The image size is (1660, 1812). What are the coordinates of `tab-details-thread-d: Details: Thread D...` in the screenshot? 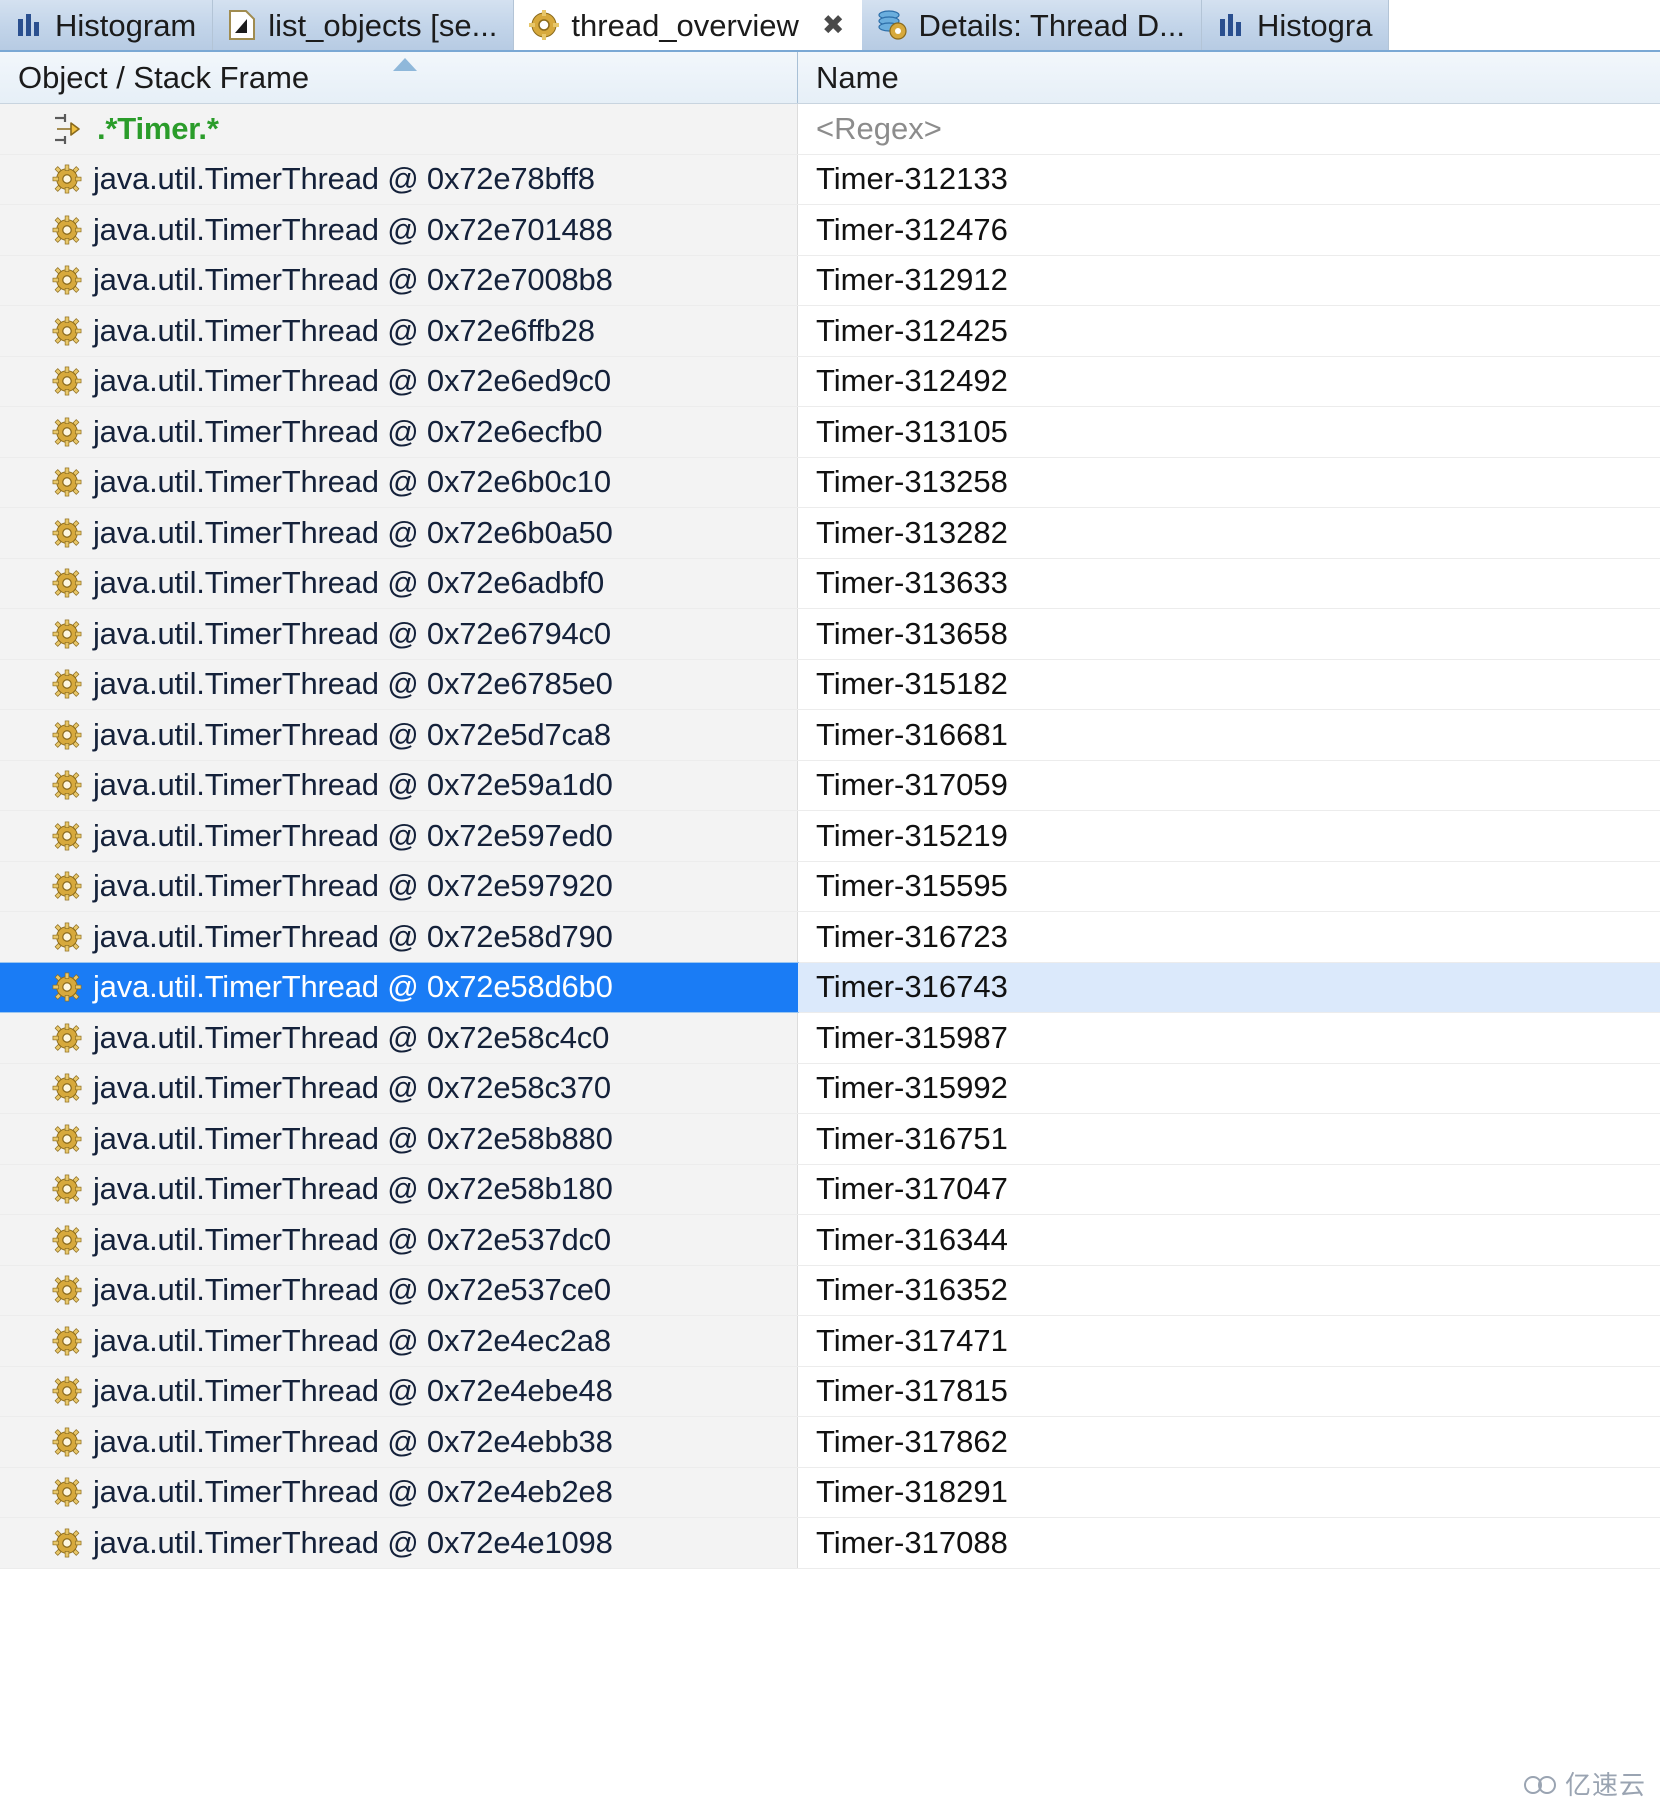 It's located at (1031, 25).